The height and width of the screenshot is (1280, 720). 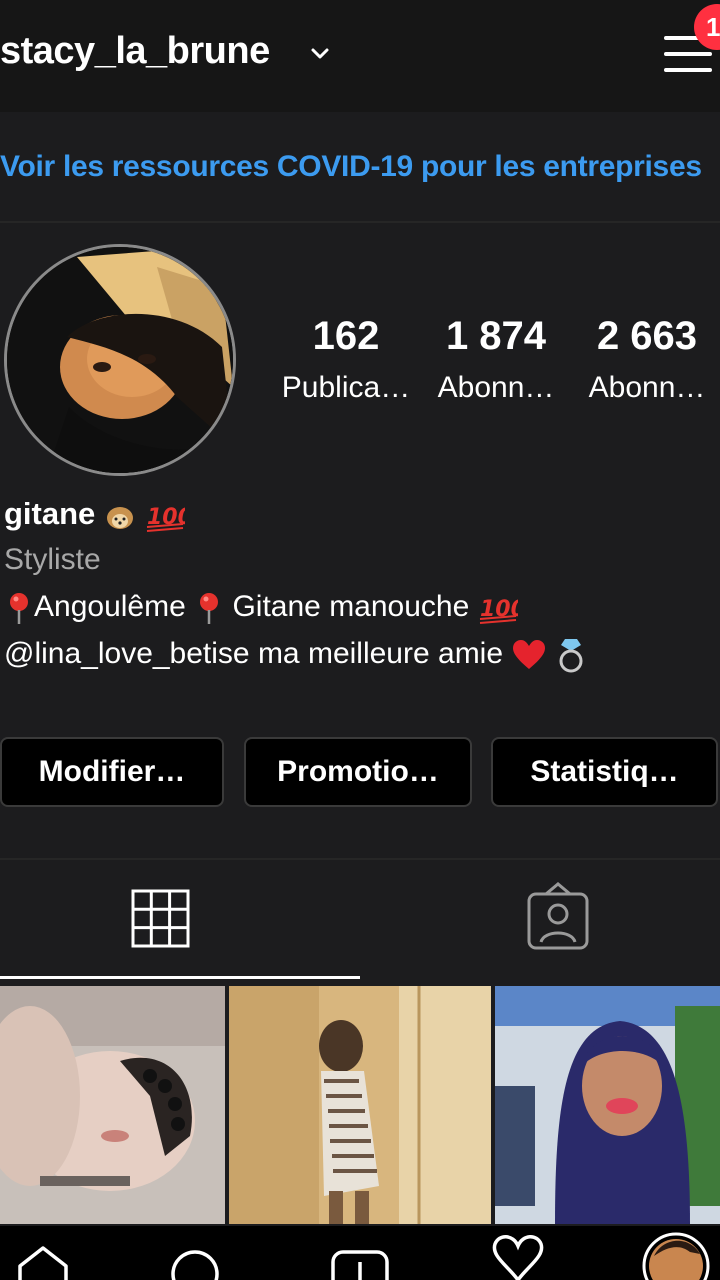 I want to click on hedgehog-emoji-icon, so click(x=119, y=517).